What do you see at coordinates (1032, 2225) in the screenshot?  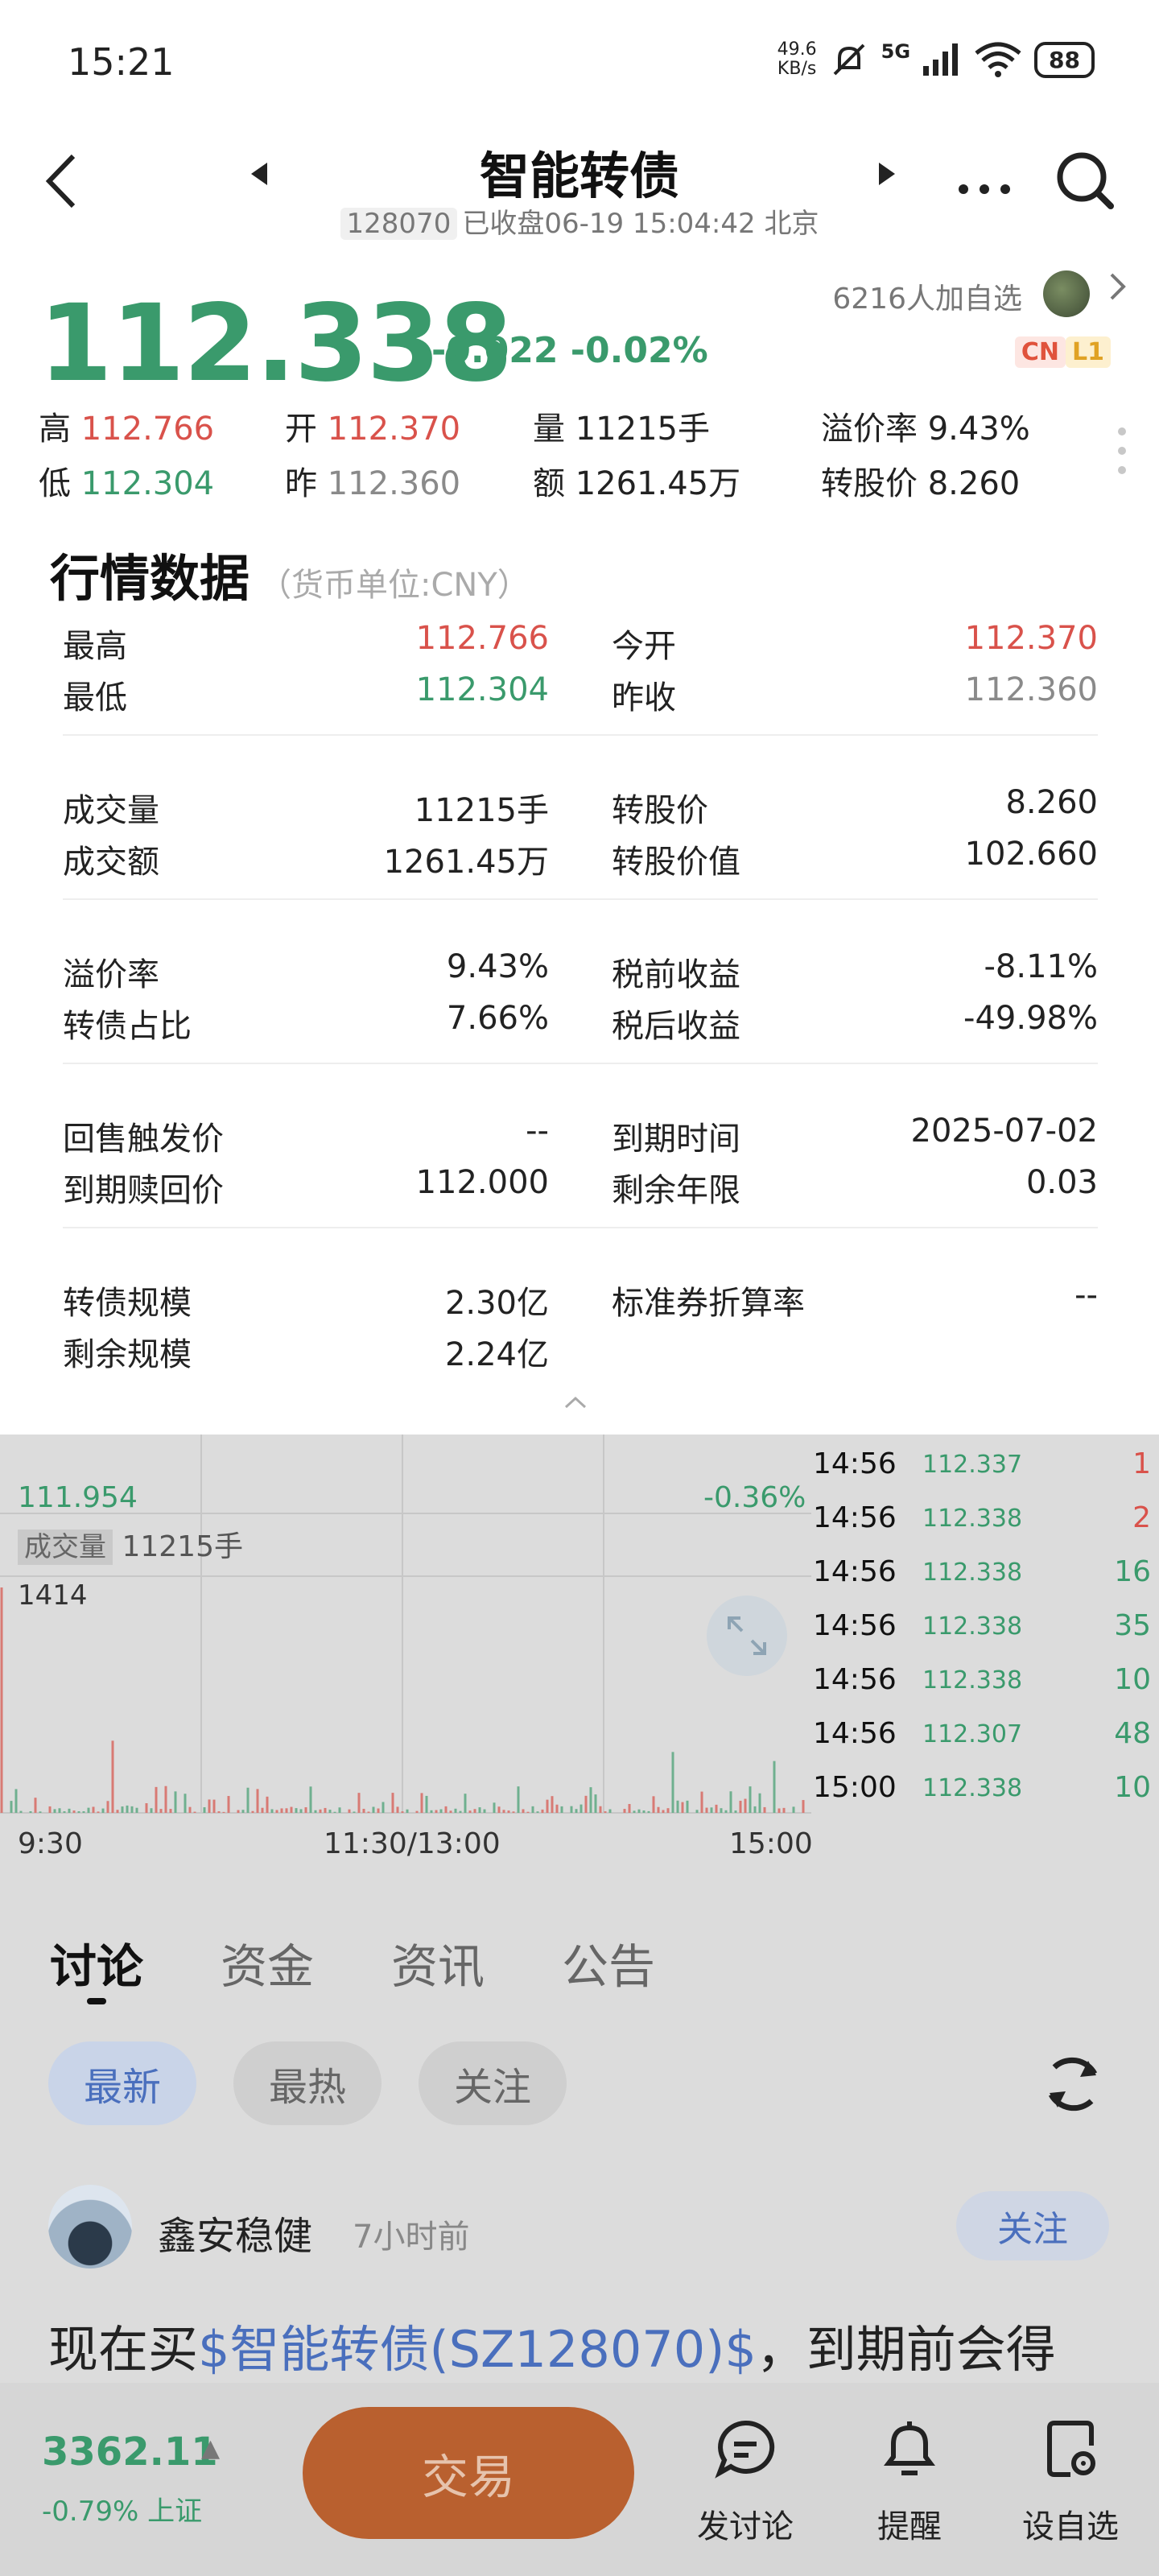 I see `follow-button: 关注` at bounding box center [1032, 2225].